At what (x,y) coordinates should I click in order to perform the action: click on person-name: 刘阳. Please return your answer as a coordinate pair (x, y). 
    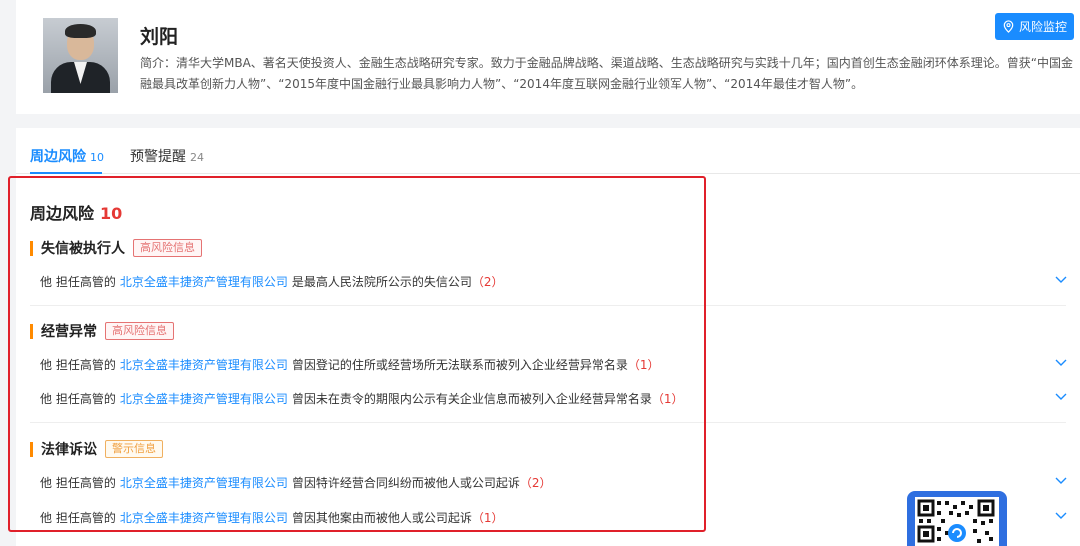
    Looking at the image, I should click on (159, 37).